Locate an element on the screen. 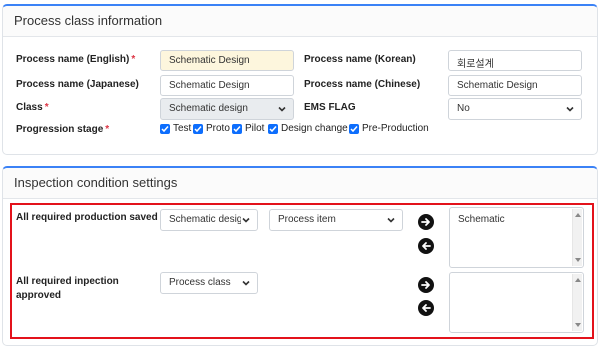 This screenshot has height=349, width=600. stage-label: Progression stage * is located at coordinates (63, 129).